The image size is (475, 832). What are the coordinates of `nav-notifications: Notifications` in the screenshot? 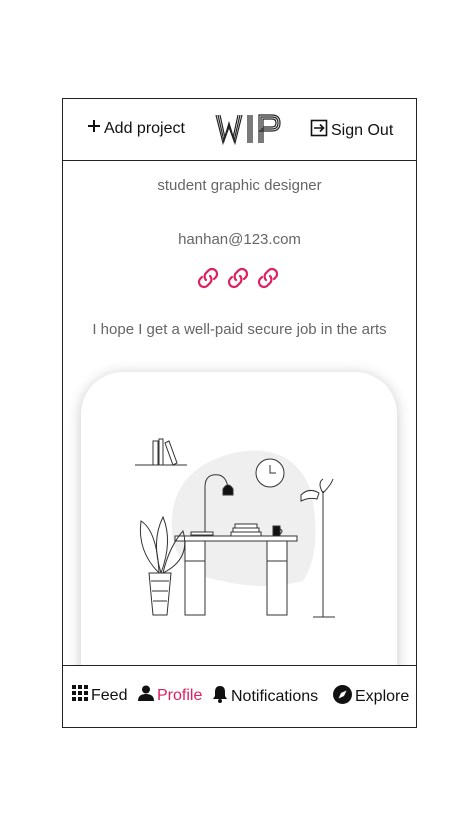 It's located at (265, 696).